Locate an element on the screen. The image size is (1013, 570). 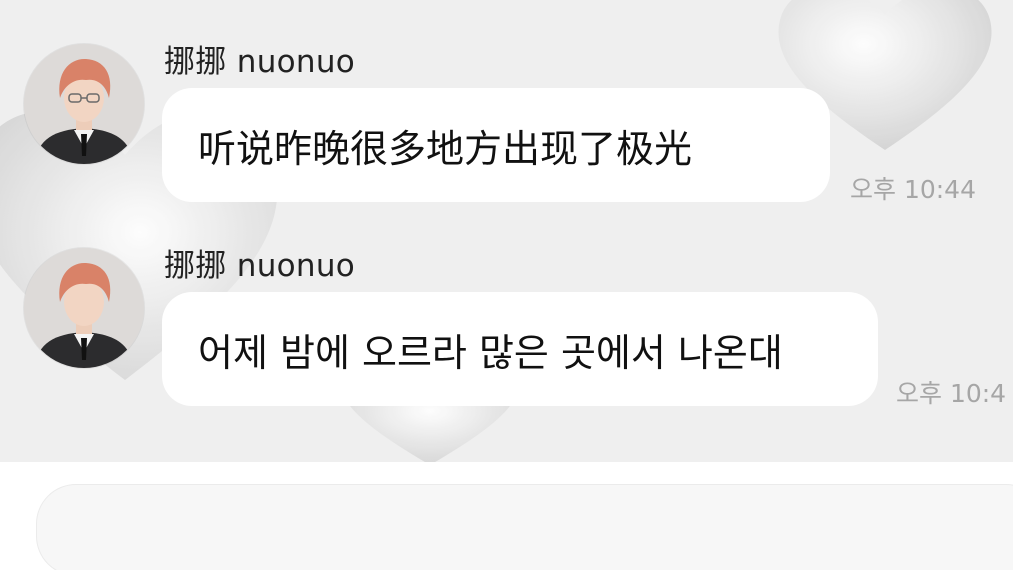
message-timestamp: 오후 10:4 is located at coordinates (951, 393).